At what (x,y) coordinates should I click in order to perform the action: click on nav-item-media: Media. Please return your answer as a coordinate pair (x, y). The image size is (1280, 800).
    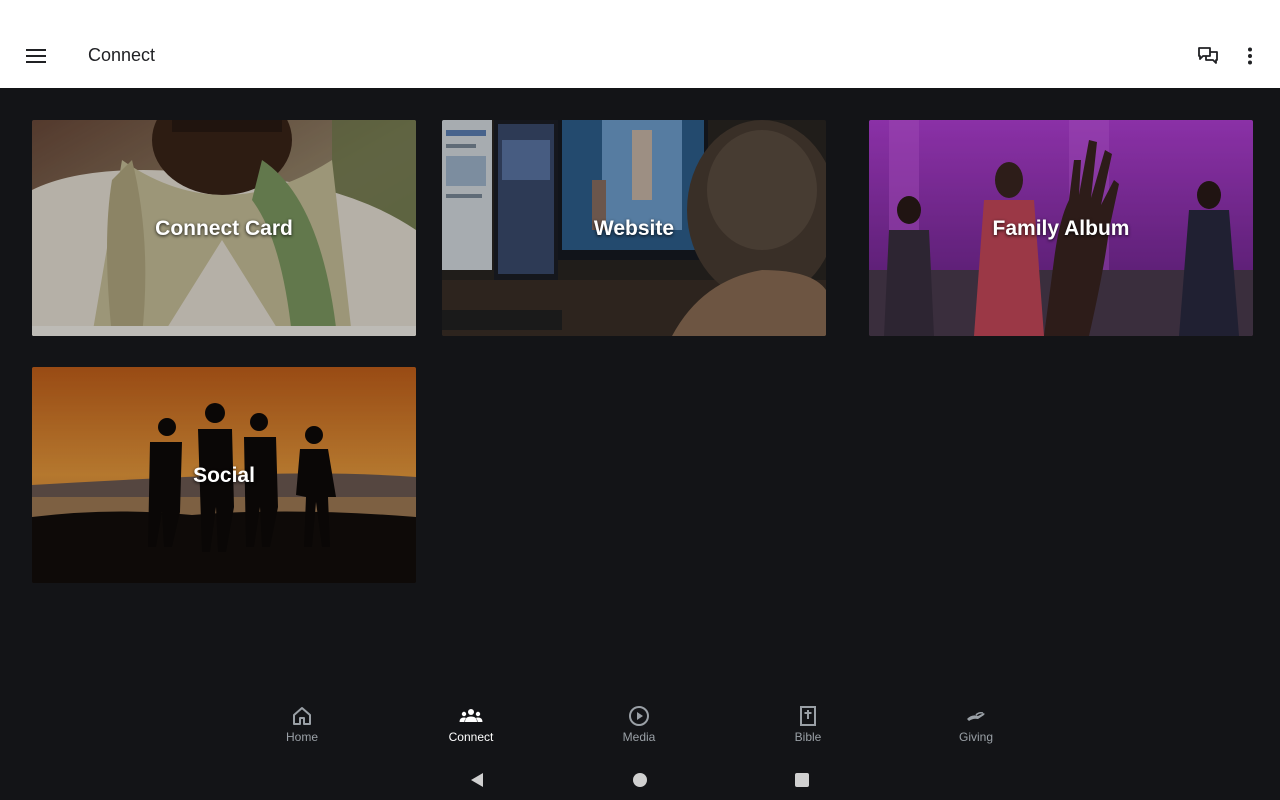
    Looking at the image, I should click on (639, 728).